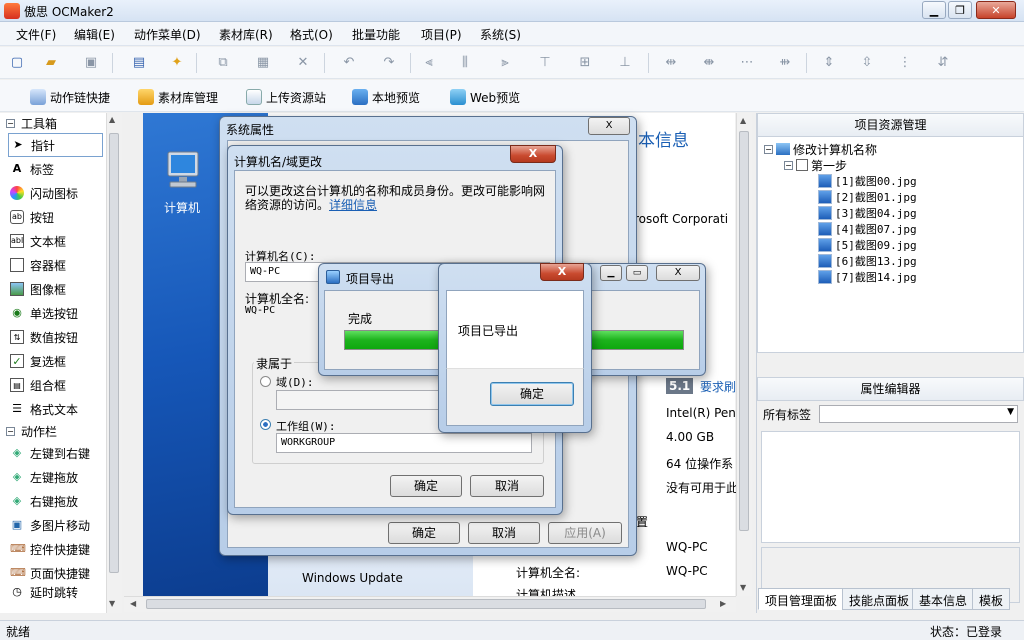 The height and width of the screenshot is (640, 1024). Describe the element at coordinates (60, 573) in the screenshot. I see `action-page-shortcut: ⌨ 页面快捷键` at that location.